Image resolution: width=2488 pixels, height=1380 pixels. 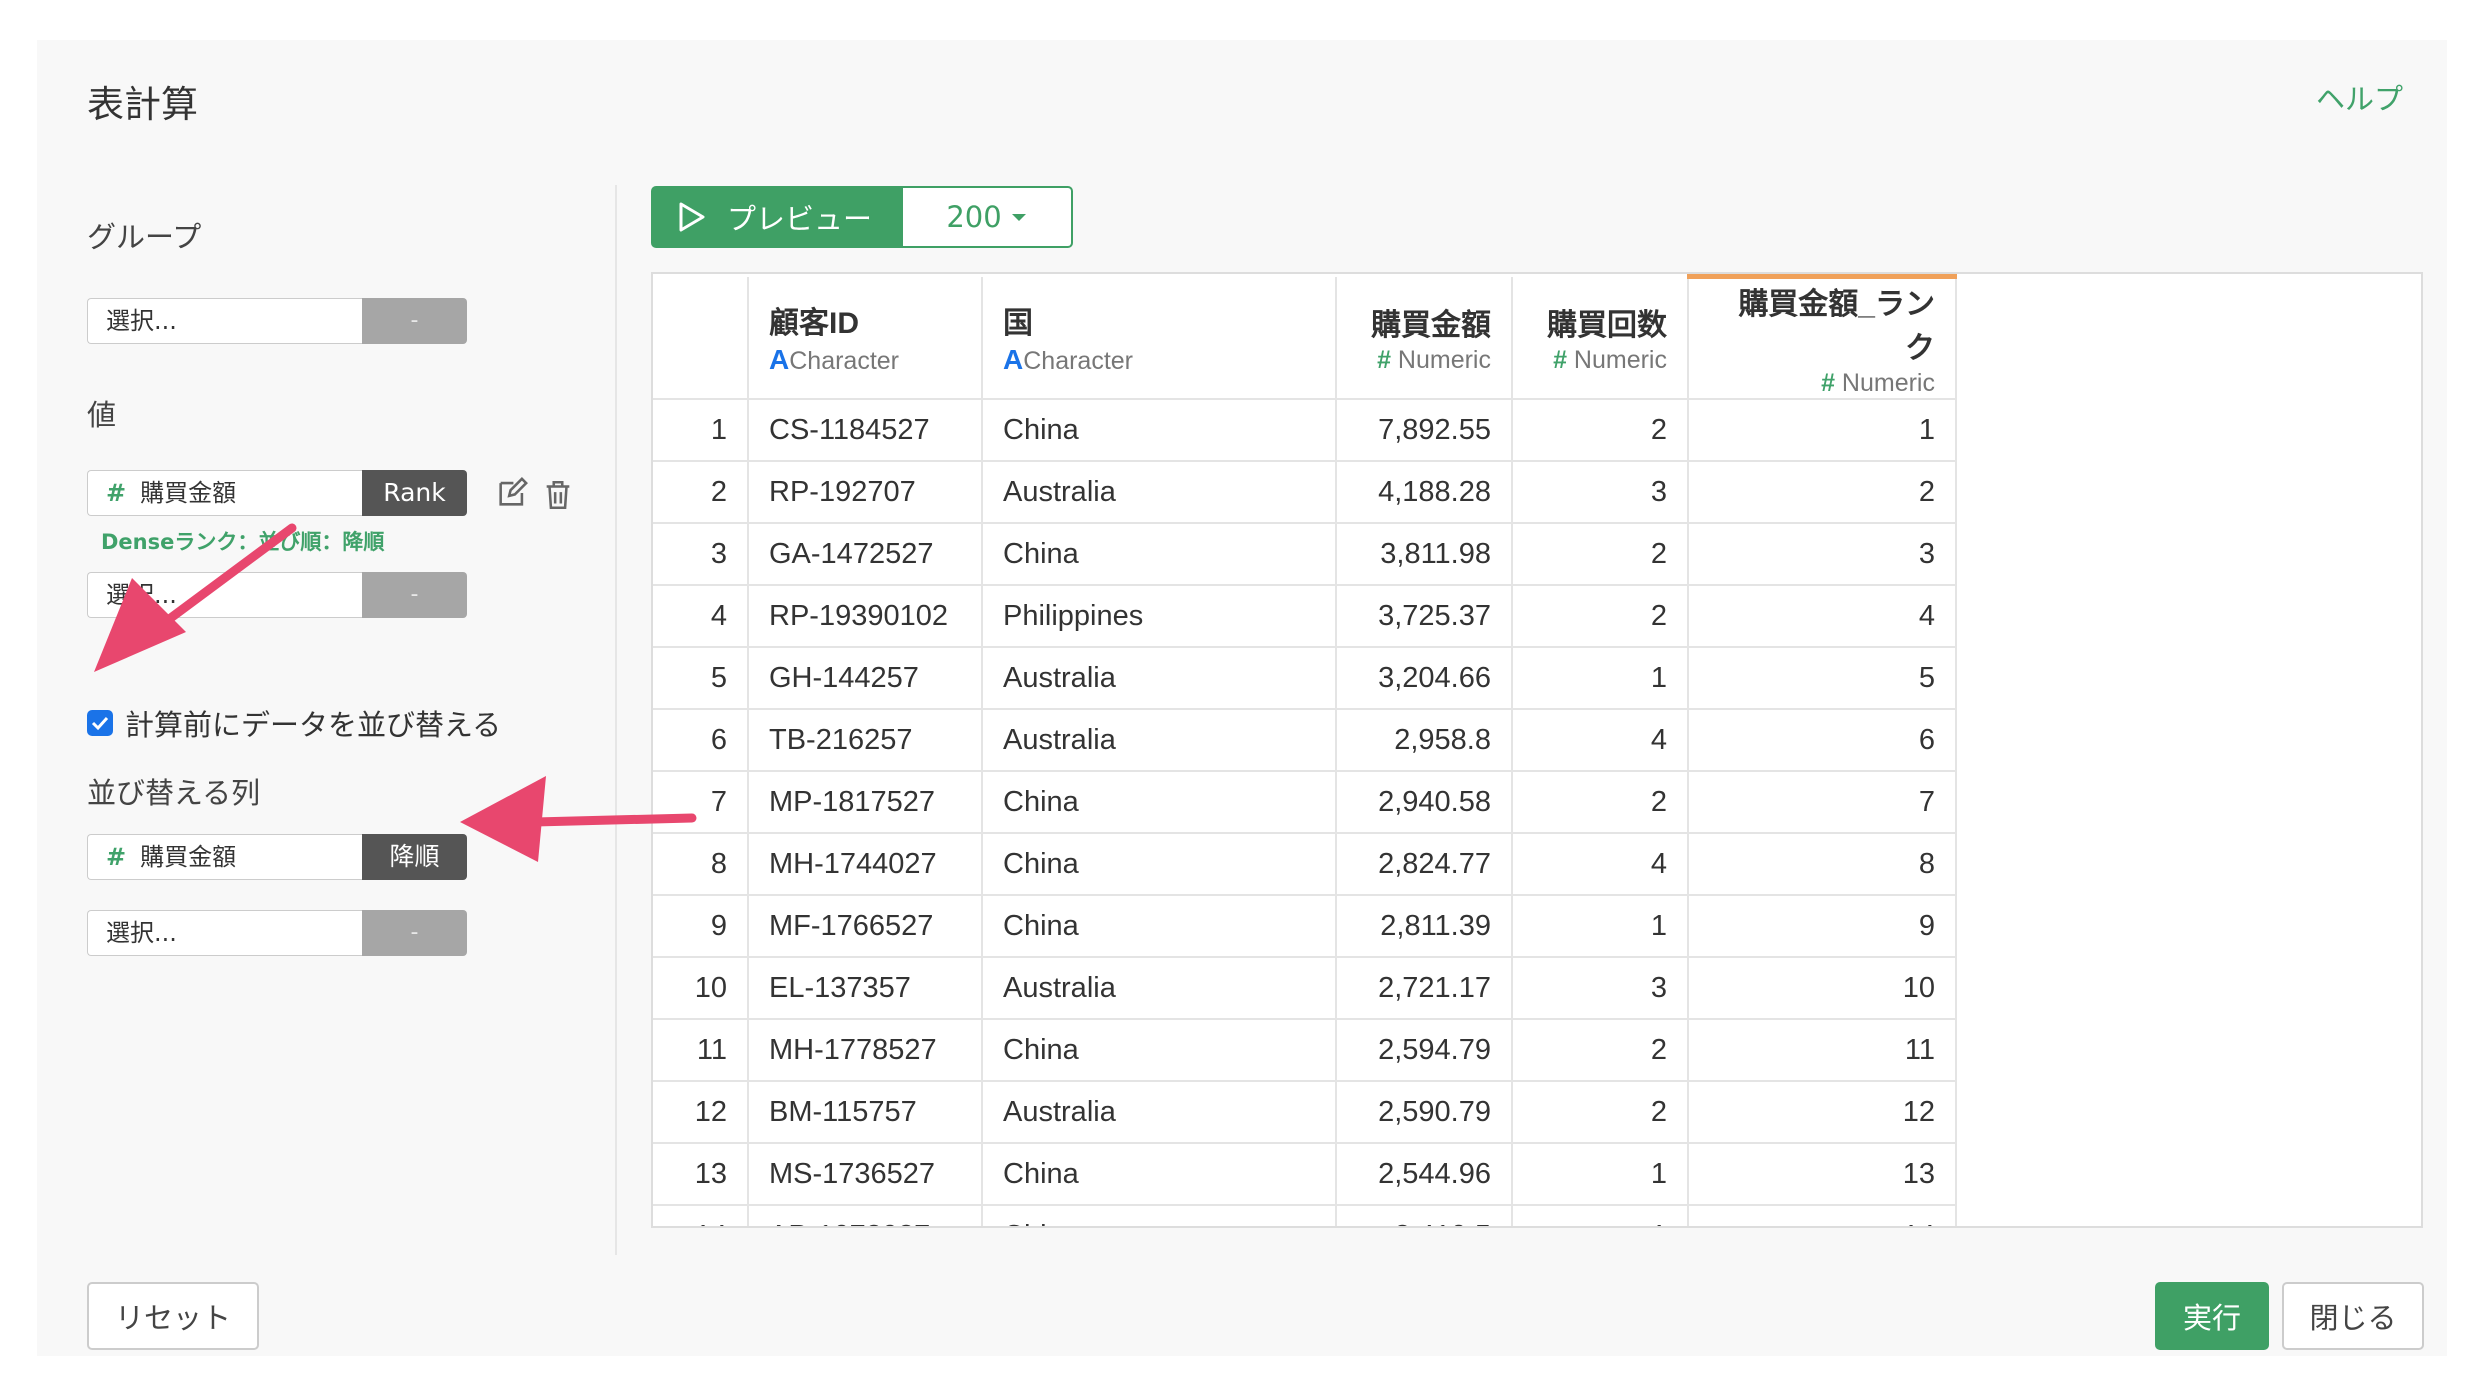 I want to click on table-cell: 3,811.98, so click(x=1424, y=554).